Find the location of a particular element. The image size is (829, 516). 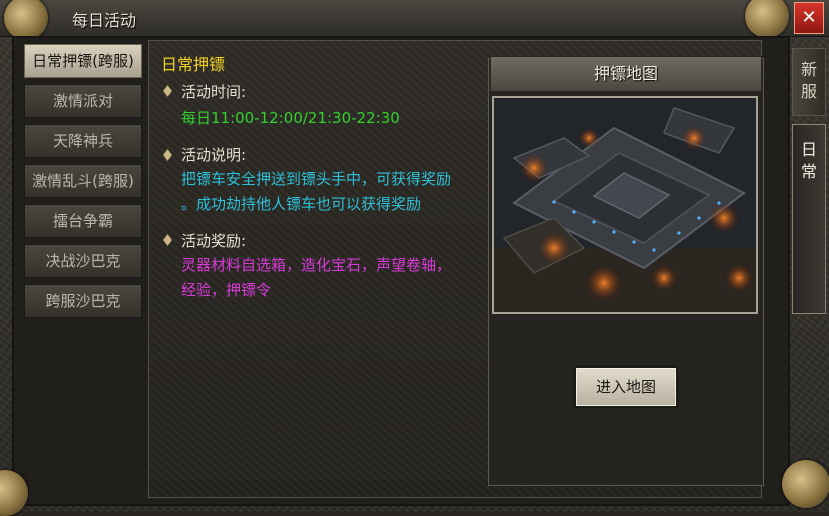

tab-char: 常 is located at coordinates (808, 171).